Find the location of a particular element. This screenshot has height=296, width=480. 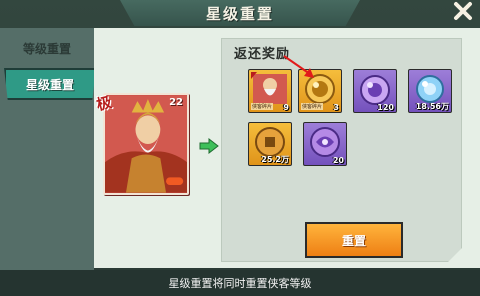

item-count: 120 is located at coordinates (385, 107).